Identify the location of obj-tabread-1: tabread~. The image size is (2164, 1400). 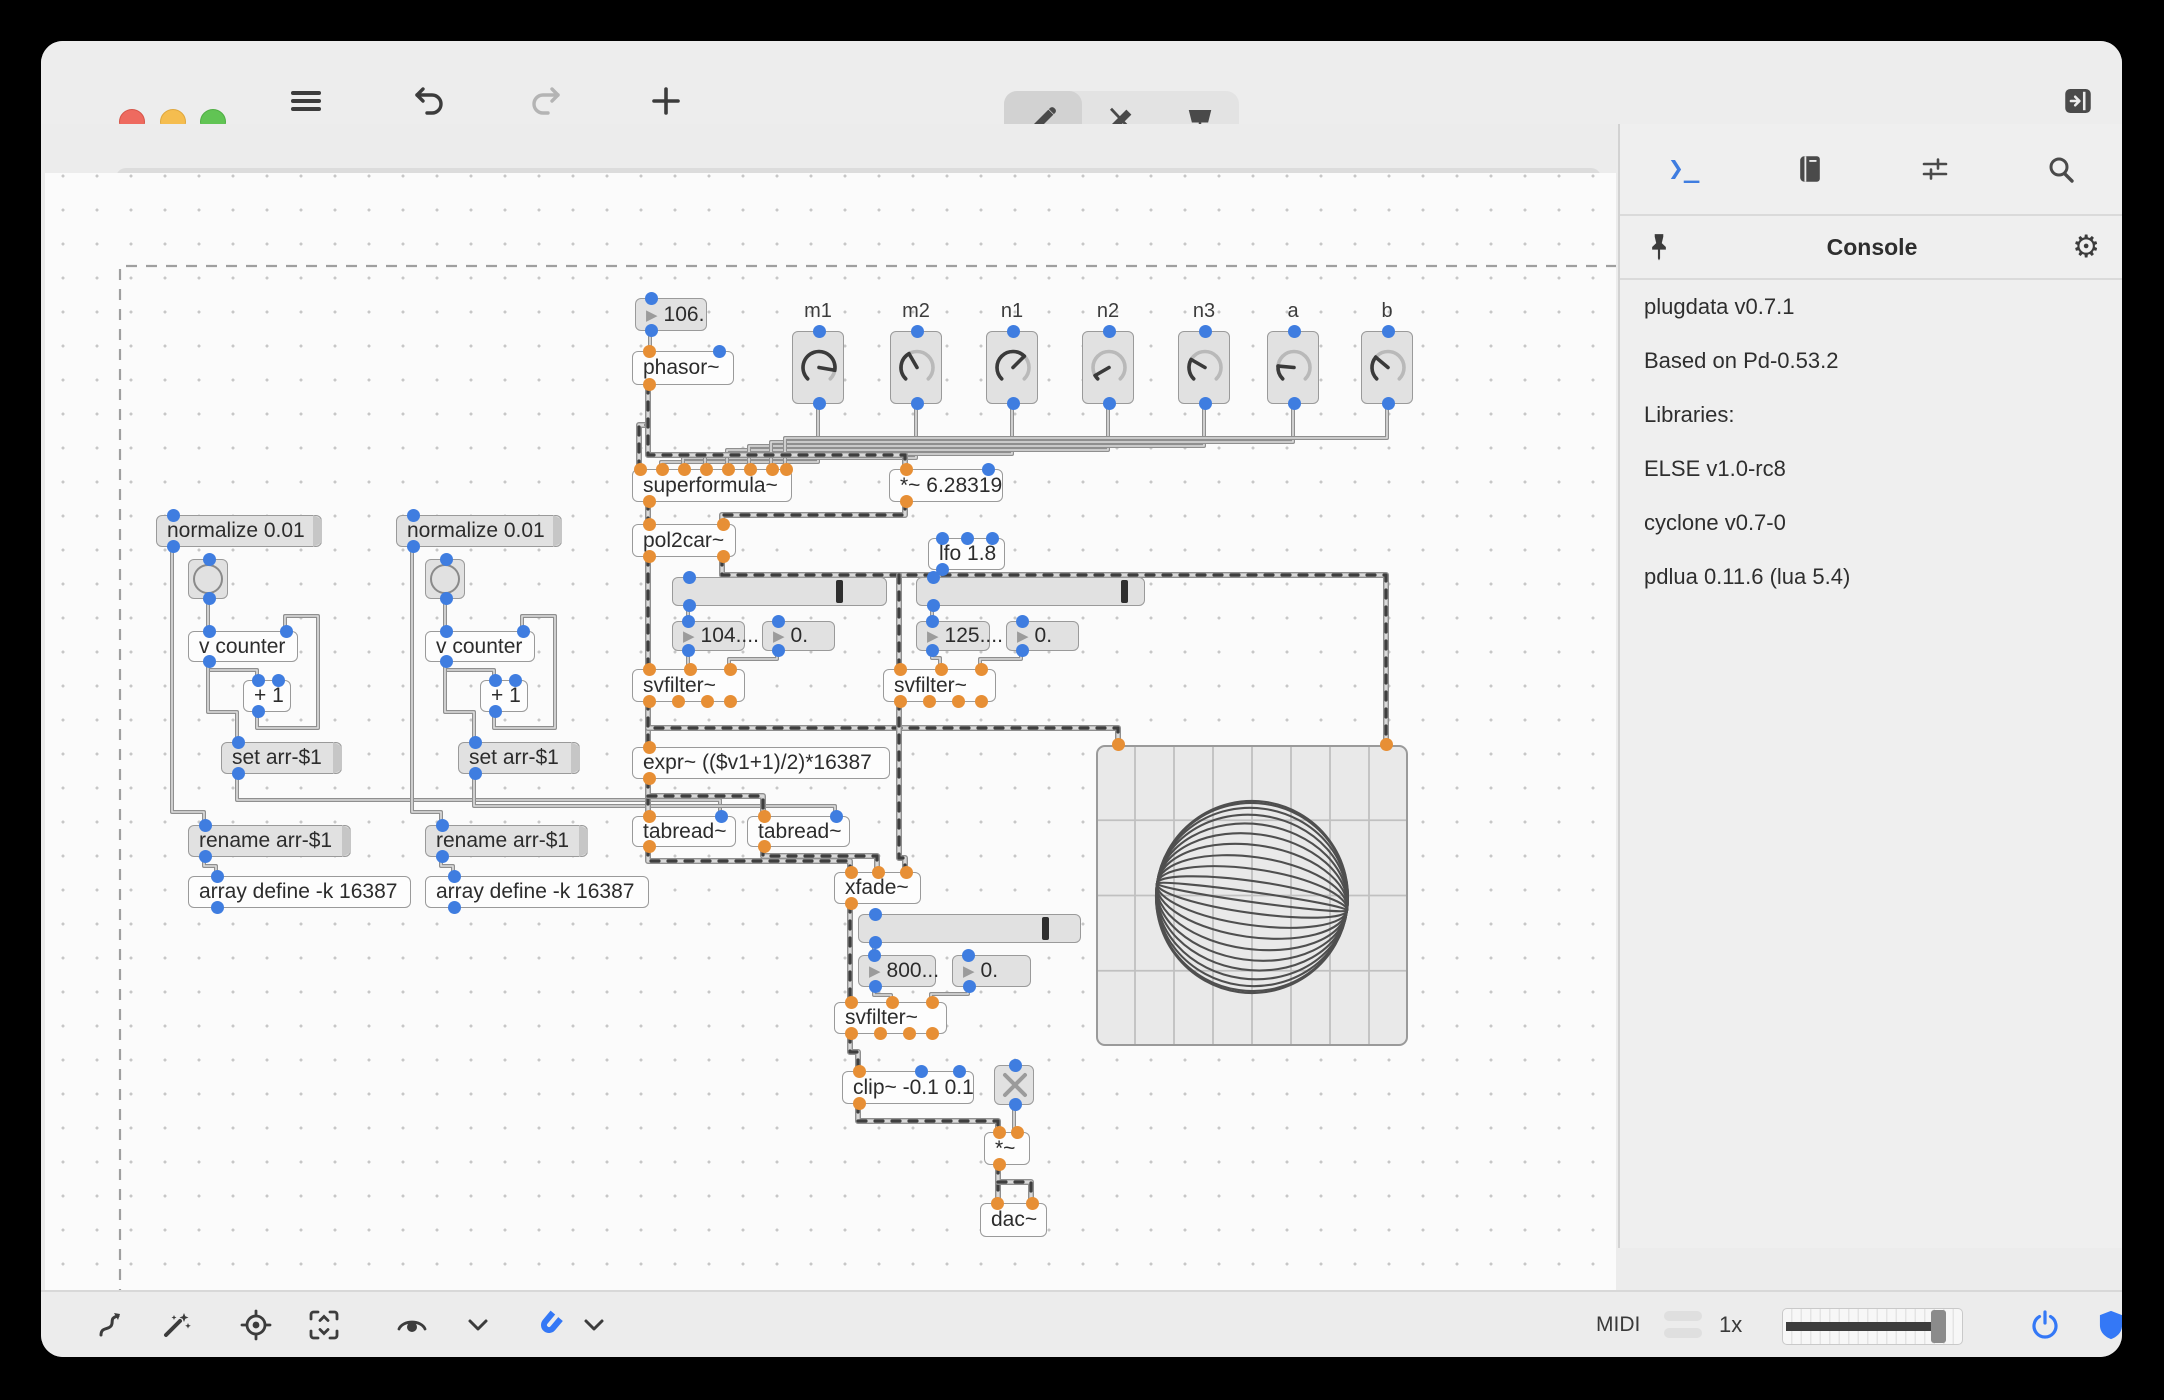
(684, 831).